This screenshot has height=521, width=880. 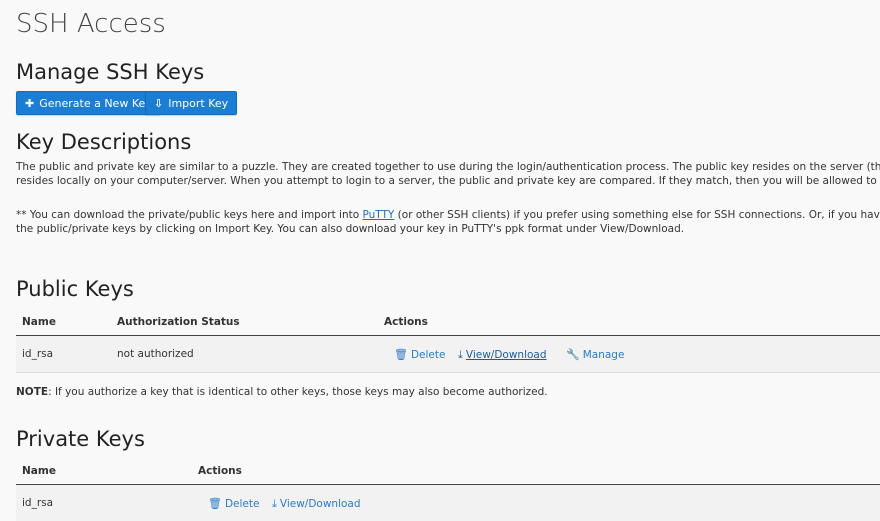 I want to click on private-view-download-label: View/Download, so click(x=320, y=504).